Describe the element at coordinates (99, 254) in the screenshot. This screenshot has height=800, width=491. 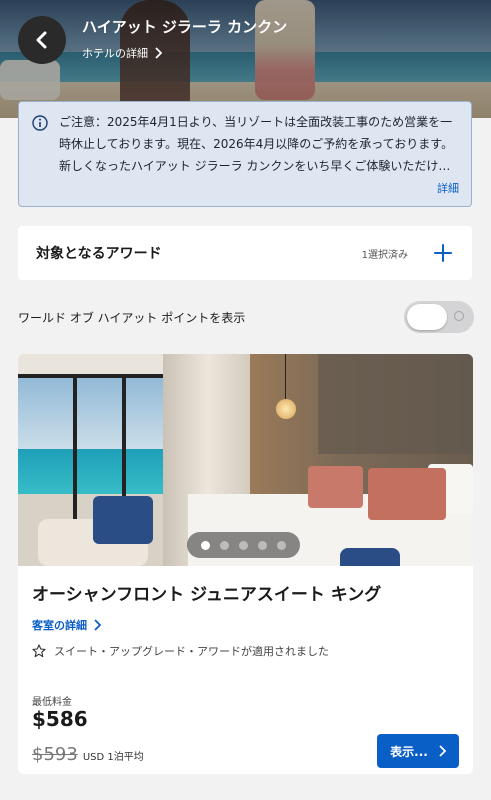
I see `awards-title: 対象となるアワード` at that location.